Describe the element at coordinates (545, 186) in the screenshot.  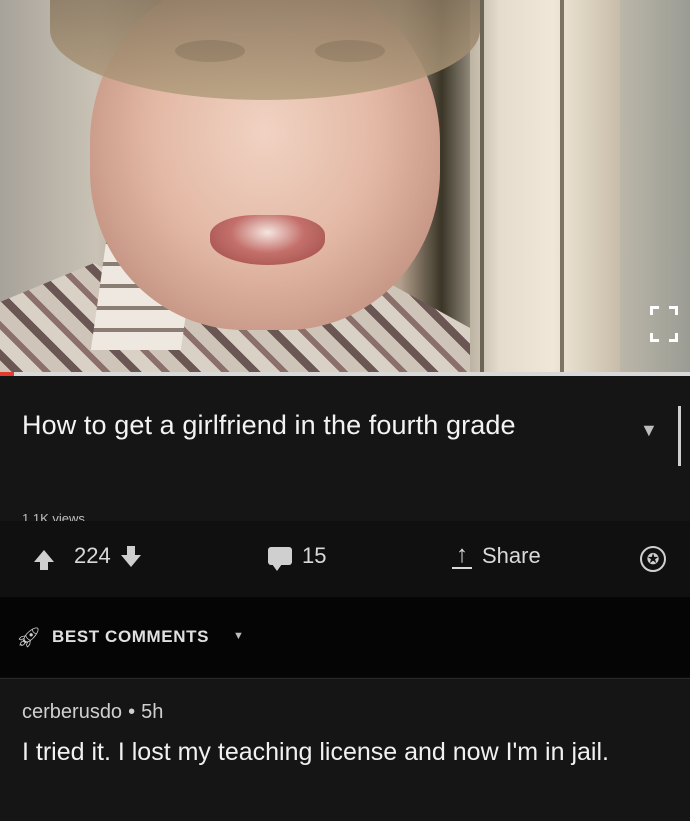
I see `video-frame-background-door` at that location.